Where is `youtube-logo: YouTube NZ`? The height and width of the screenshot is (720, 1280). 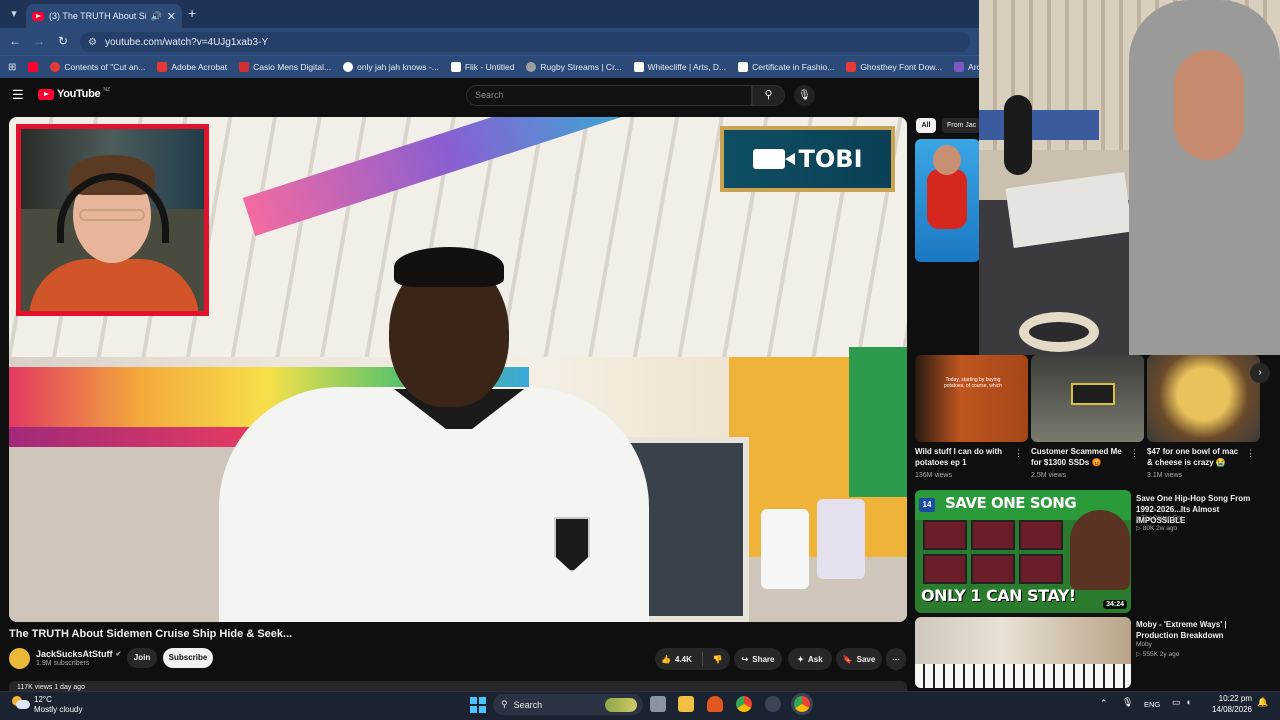 youtube-logo: YouTube NZ is located at coordinates (74, 93).